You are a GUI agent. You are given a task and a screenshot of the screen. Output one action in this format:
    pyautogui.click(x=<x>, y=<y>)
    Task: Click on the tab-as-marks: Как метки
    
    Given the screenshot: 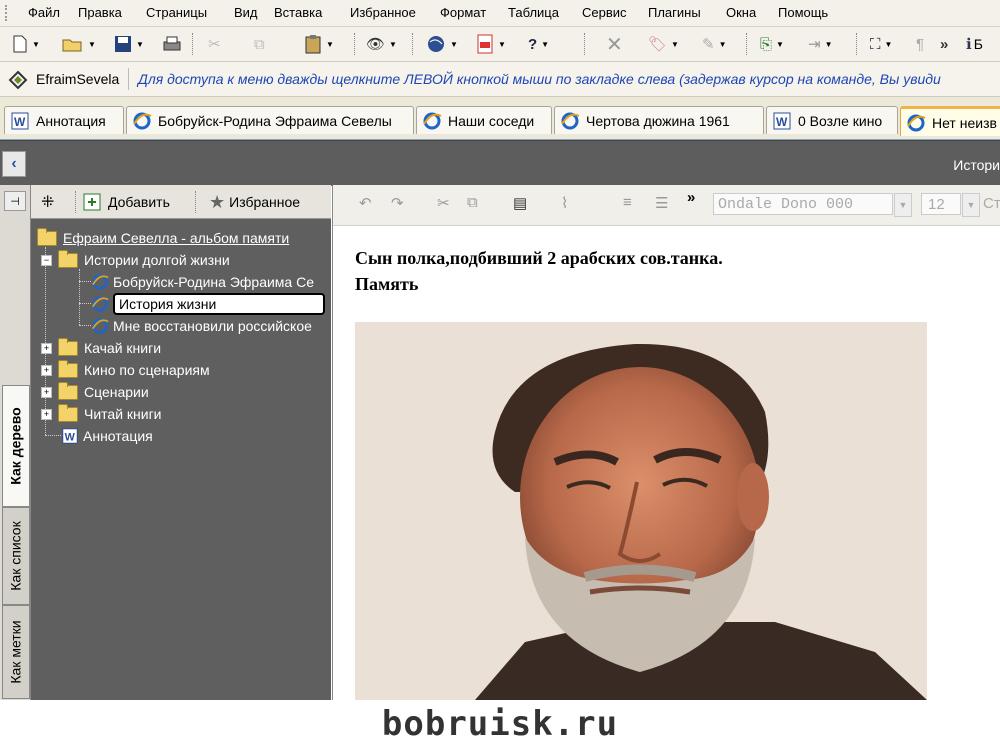 What is the action you would take?
    pyautogui.click(x=16, y=652)
    